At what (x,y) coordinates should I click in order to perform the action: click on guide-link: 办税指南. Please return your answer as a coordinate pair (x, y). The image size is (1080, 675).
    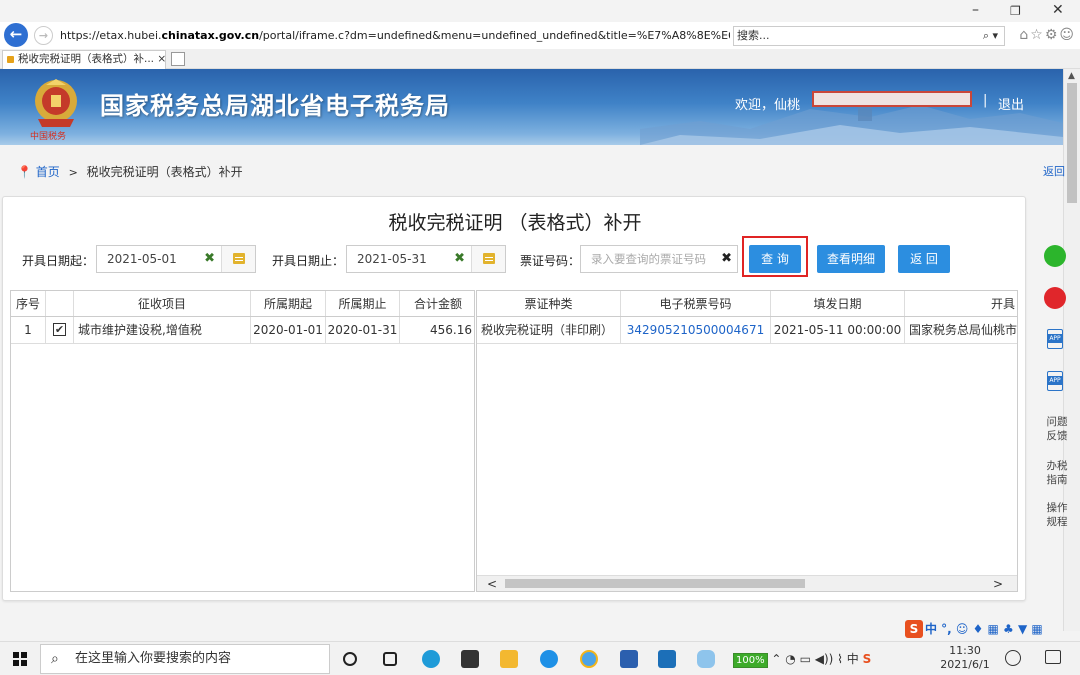
    Looking at the image, I should click on (1057, 473).